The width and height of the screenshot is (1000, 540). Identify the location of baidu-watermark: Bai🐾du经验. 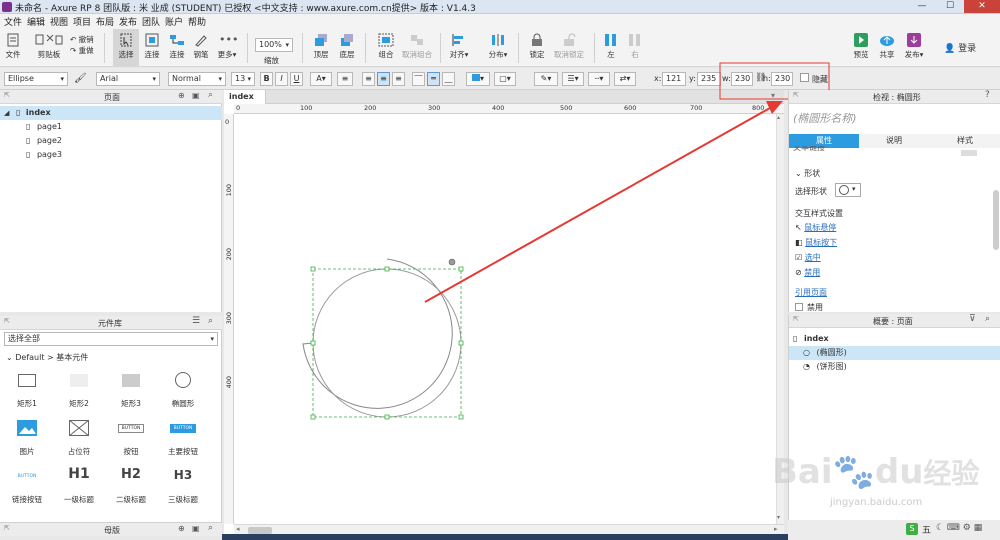
(876, 472).